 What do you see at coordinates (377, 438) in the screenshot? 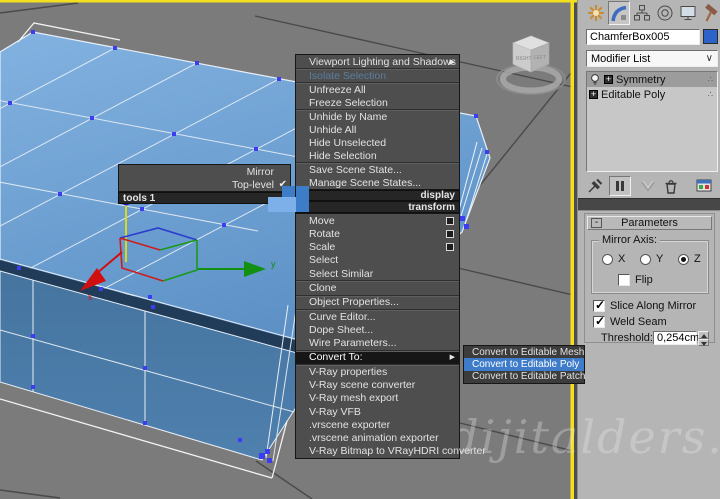
I see `menu-item-vrscene-animation-exporter: .vrscene animation exporter` at bounding box center [377, 438].